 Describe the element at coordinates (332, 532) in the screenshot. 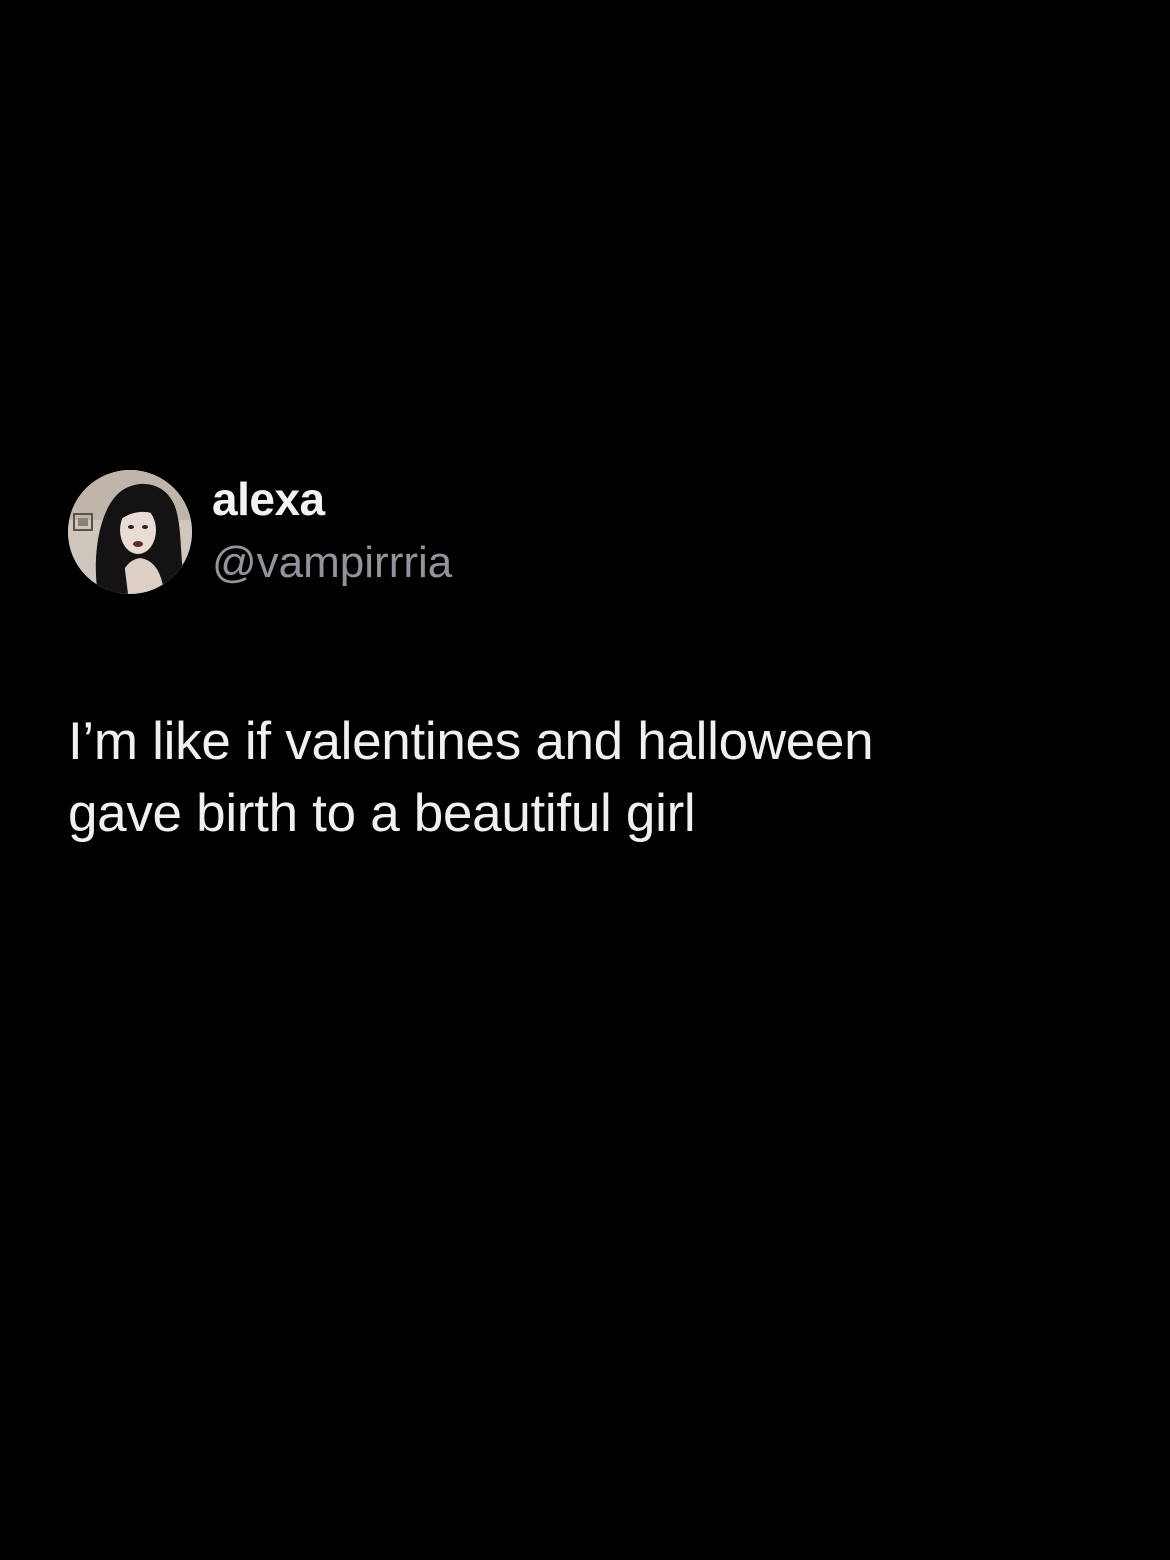

I see `author-names: alexa @vampirrria` at that location.